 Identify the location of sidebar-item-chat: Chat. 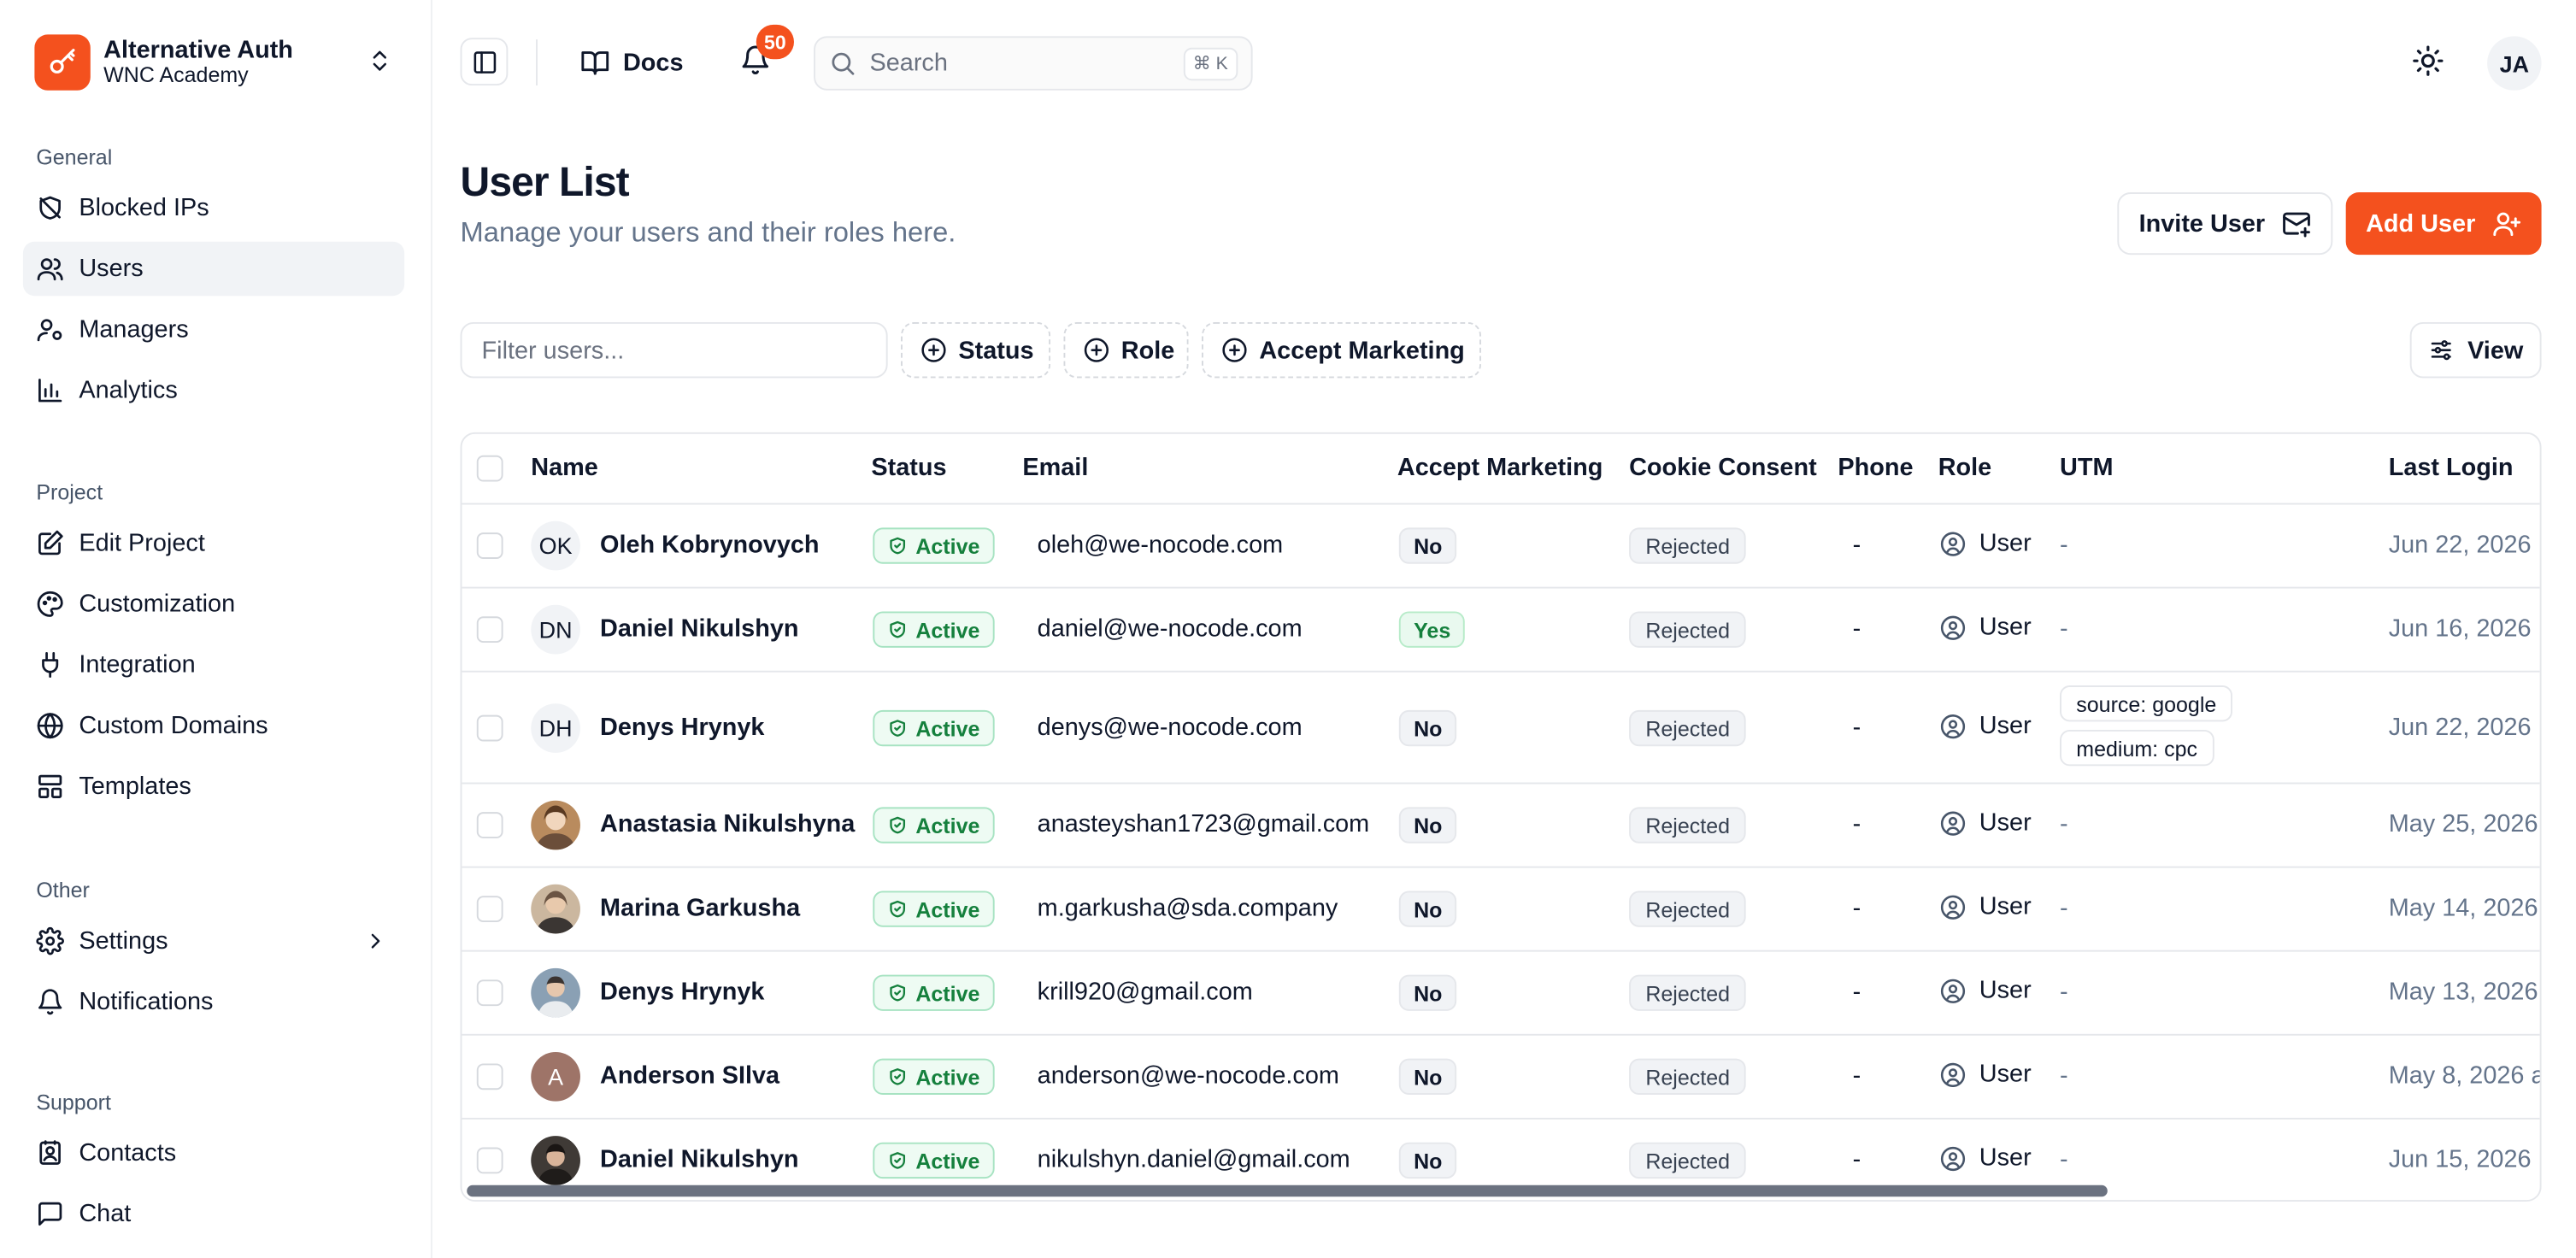
(213, 1214).